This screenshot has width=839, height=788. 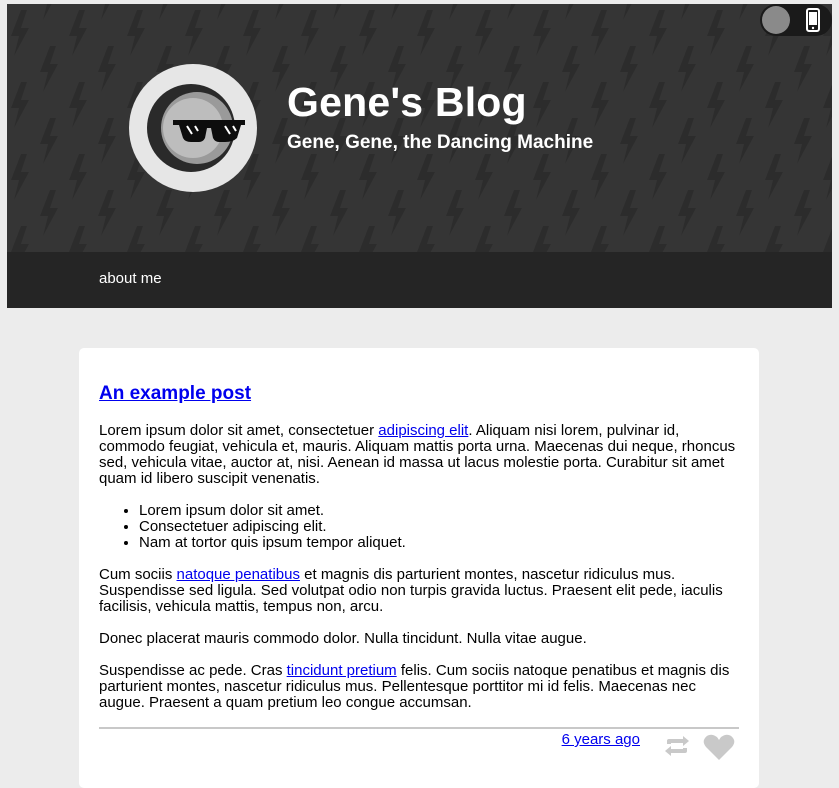 What do you see at coordinates (440, 142) in the screenshot?
I see `blog-subtitle: Gene, Gene, the Dancing Machine` at bounding box center [440, 142].